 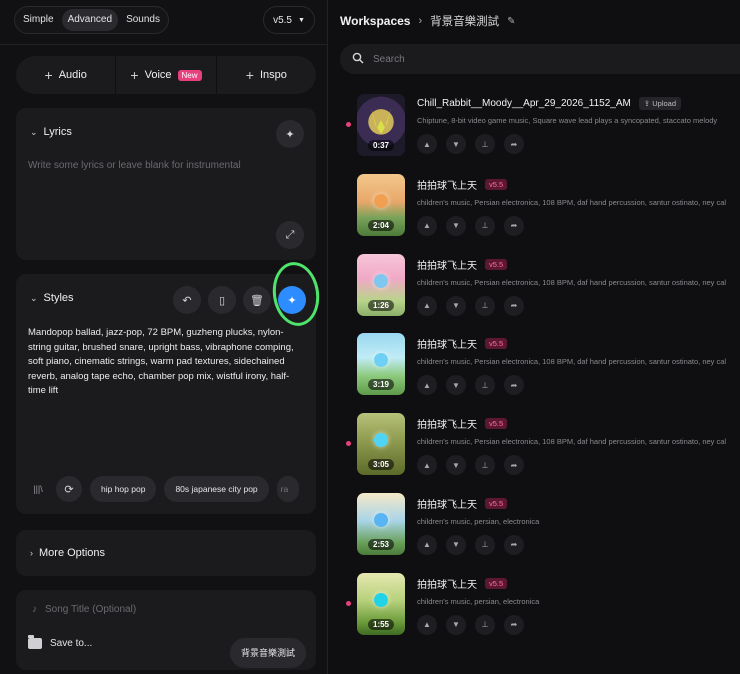 I want to click on bookmark-icon: ▯, so click(x=222, y=300).